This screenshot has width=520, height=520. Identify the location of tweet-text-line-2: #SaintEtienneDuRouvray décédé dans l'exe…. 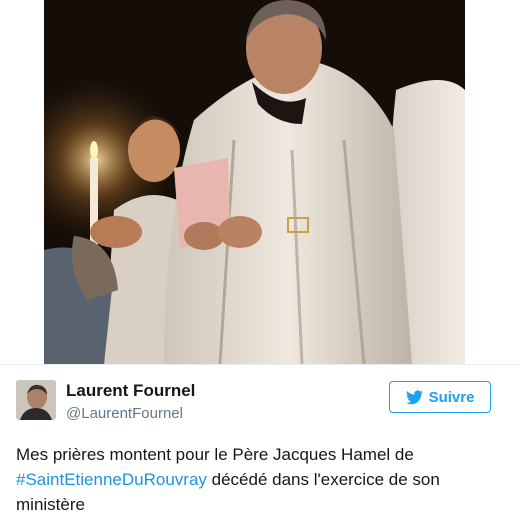
(256, 479).